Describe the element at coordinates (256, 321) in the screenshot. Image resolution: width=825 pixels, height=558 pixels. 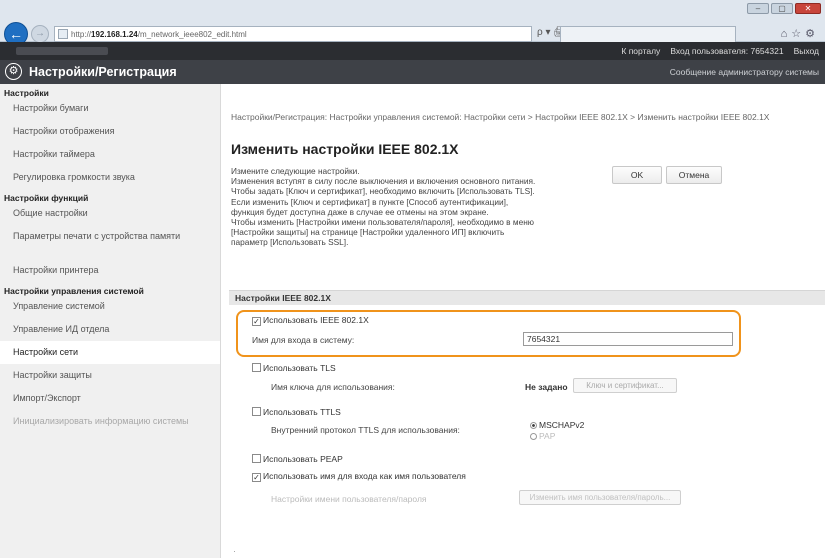
I see `use-ieee-checkbox: ✓` at that location.